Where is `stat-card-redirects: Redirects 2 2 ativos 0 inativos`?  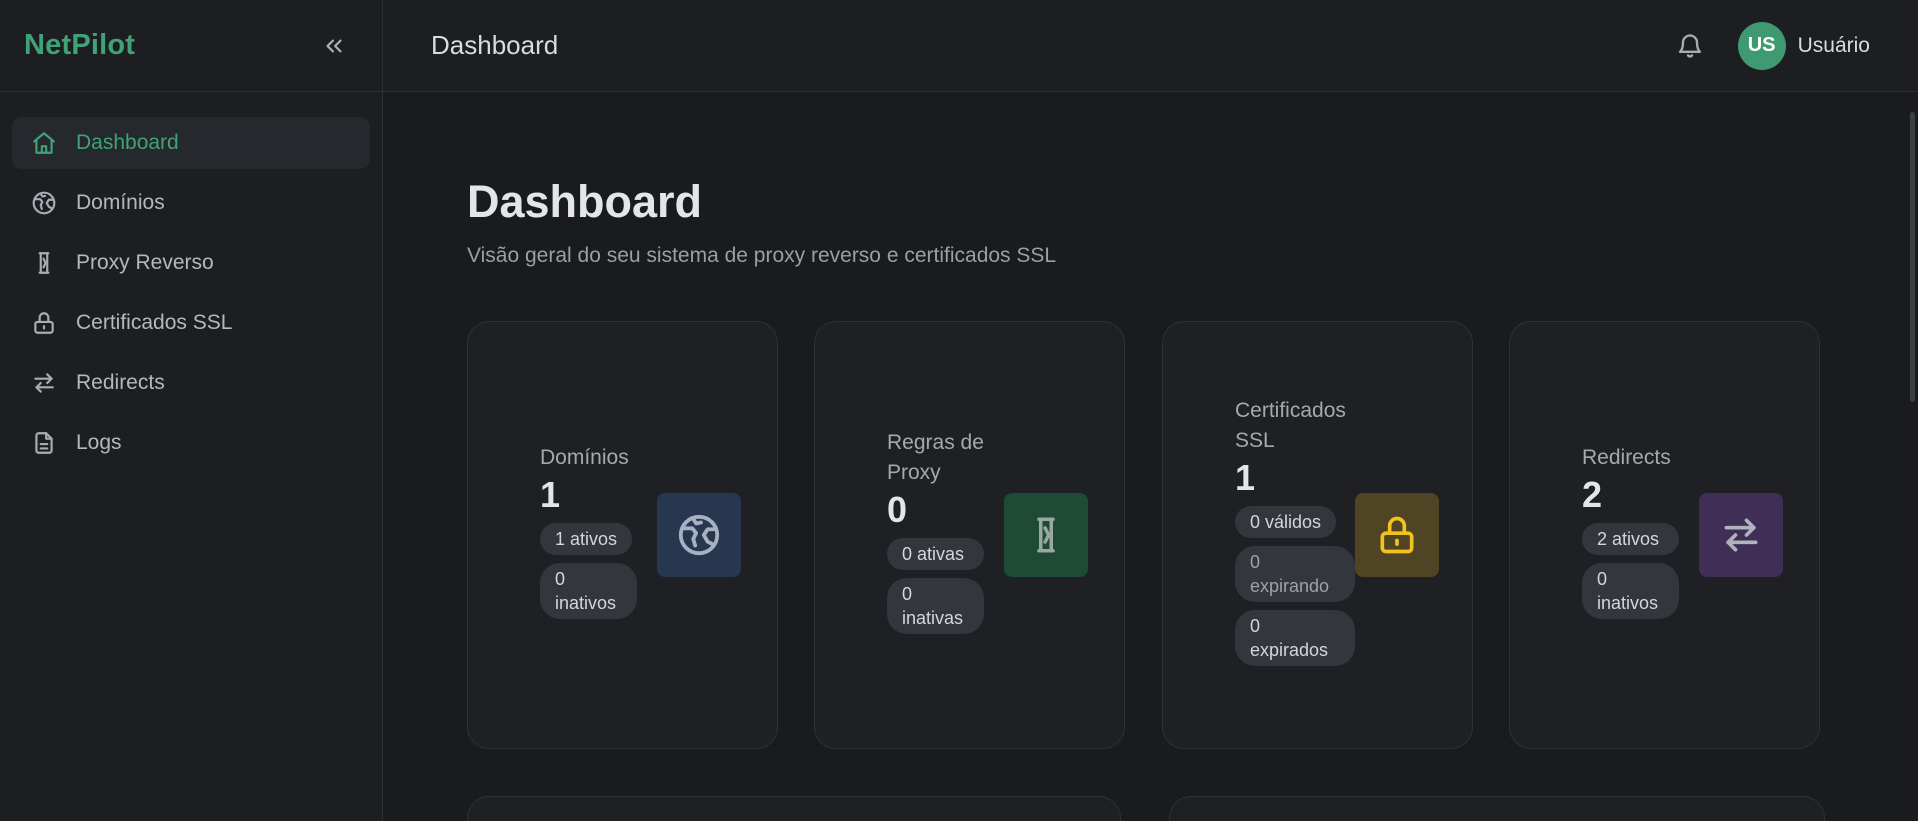
stat-card-redirects: Redirects 2 2 ativos 0 inativos is located at coordinates (1664, 535).